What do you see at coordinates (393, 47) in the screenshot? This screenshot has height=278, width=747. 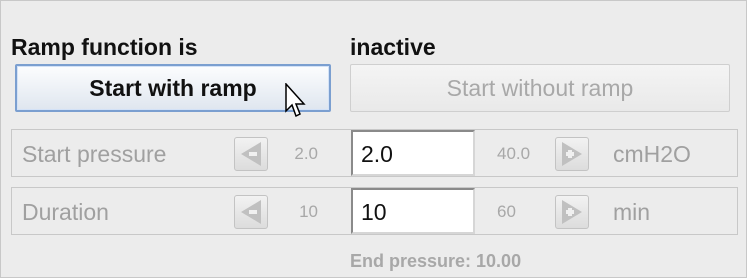 I see `ramp-status-value: inactive` at bounding box center [393, 47].